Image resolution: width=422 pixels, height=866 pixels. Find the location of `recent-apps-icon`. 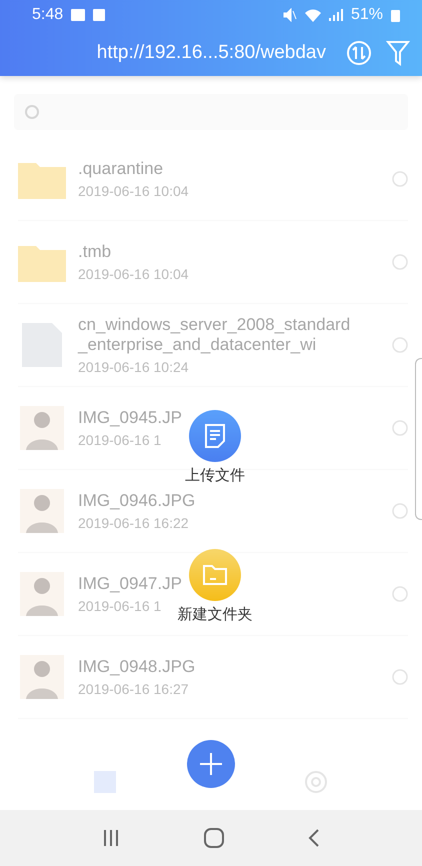

recent-apps-icon is located at coordinates (111, 838).